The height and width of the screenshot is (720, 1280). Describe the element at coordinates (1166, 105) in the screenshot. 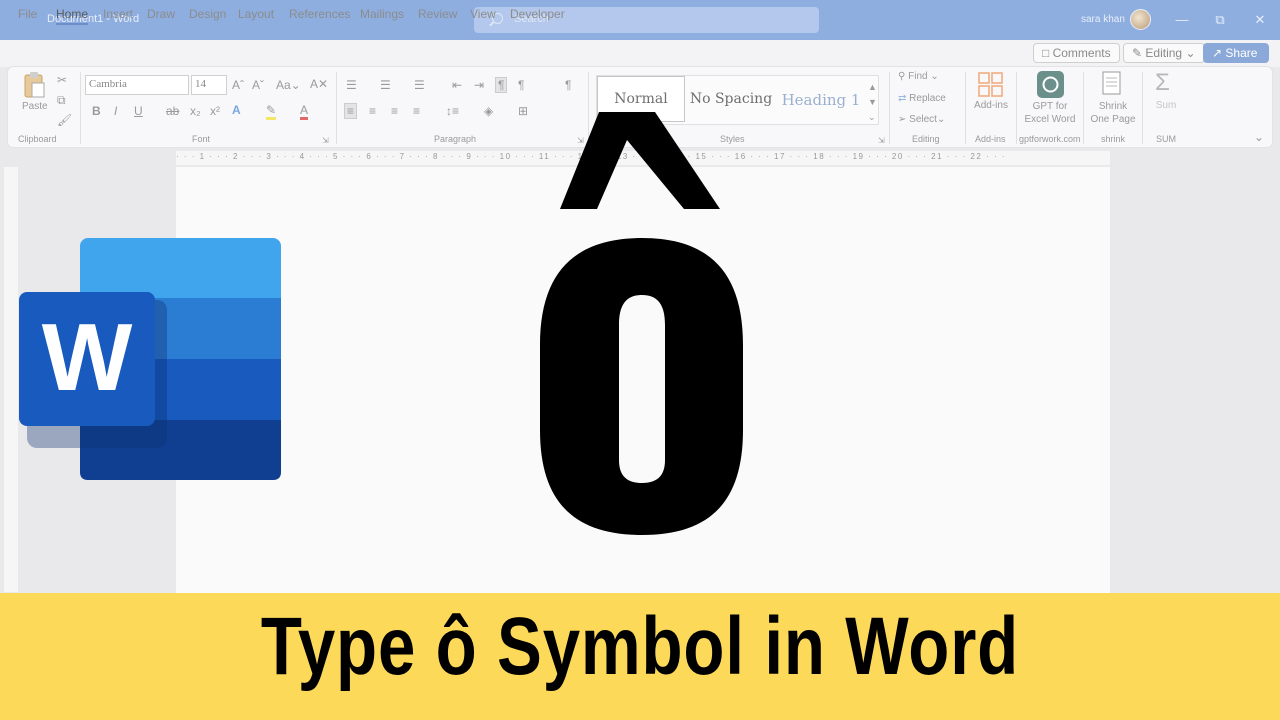

I see `sum-button-label: Sum` at that location.